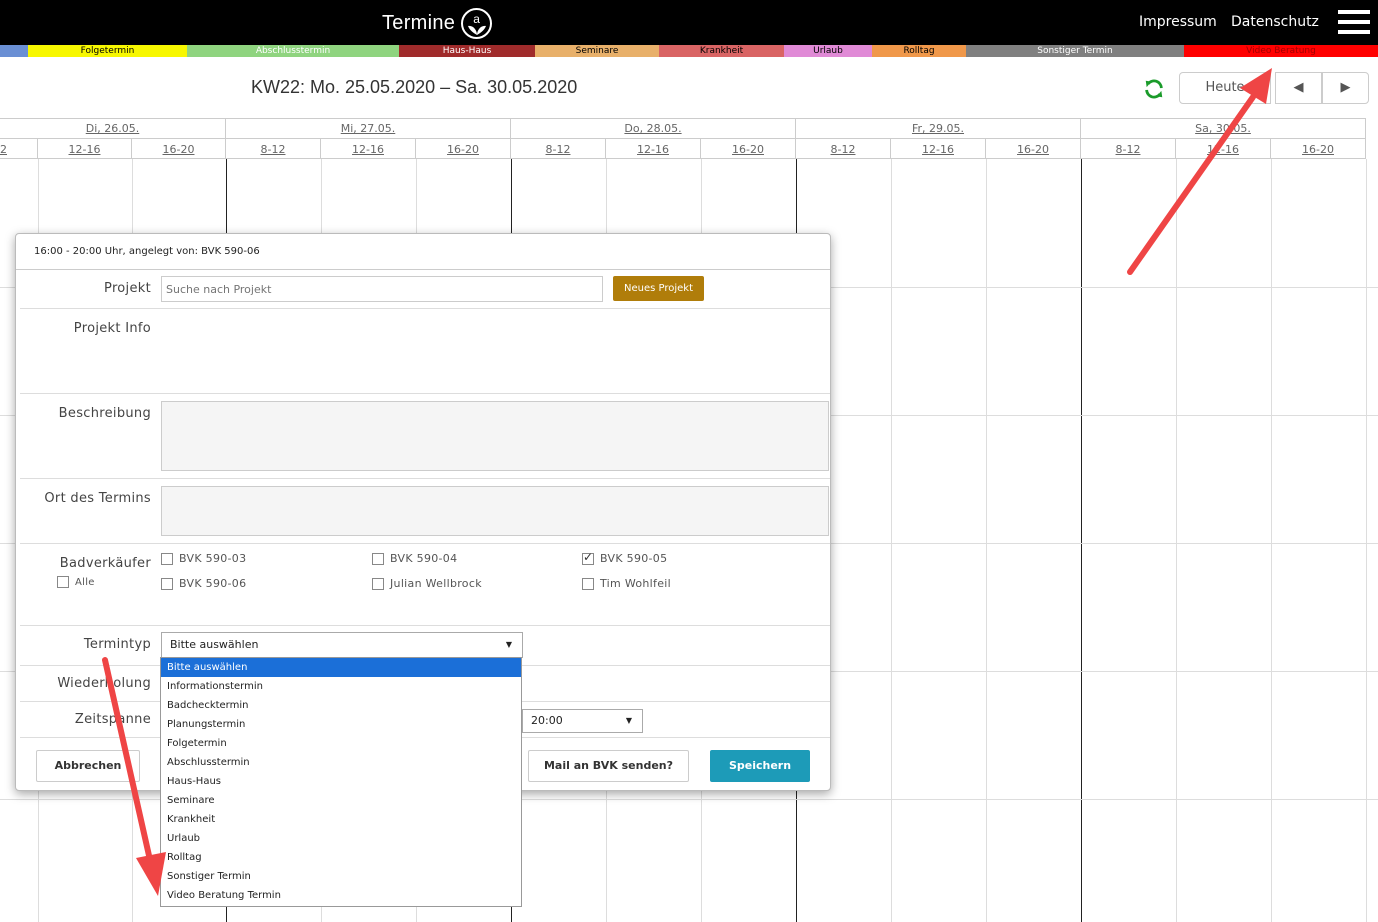 This screenshot has height=922, width=1378. I want to click on save-button: Speichern, so click(760, 766).